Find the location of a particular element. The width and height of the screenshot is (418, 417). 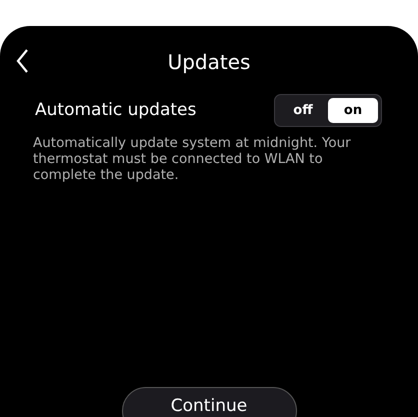

on-off-toggle: off on is located at coordinates (328, 110).